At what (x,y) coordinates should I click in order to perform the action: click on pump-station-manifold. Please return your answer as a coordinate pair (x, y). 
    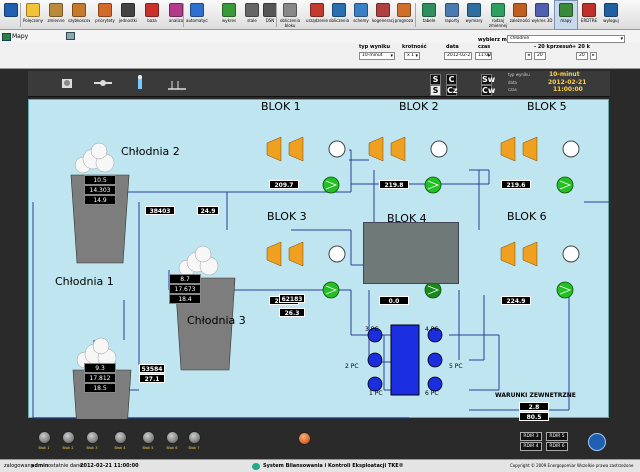
    Looking at the image, I should click on (405, 360).